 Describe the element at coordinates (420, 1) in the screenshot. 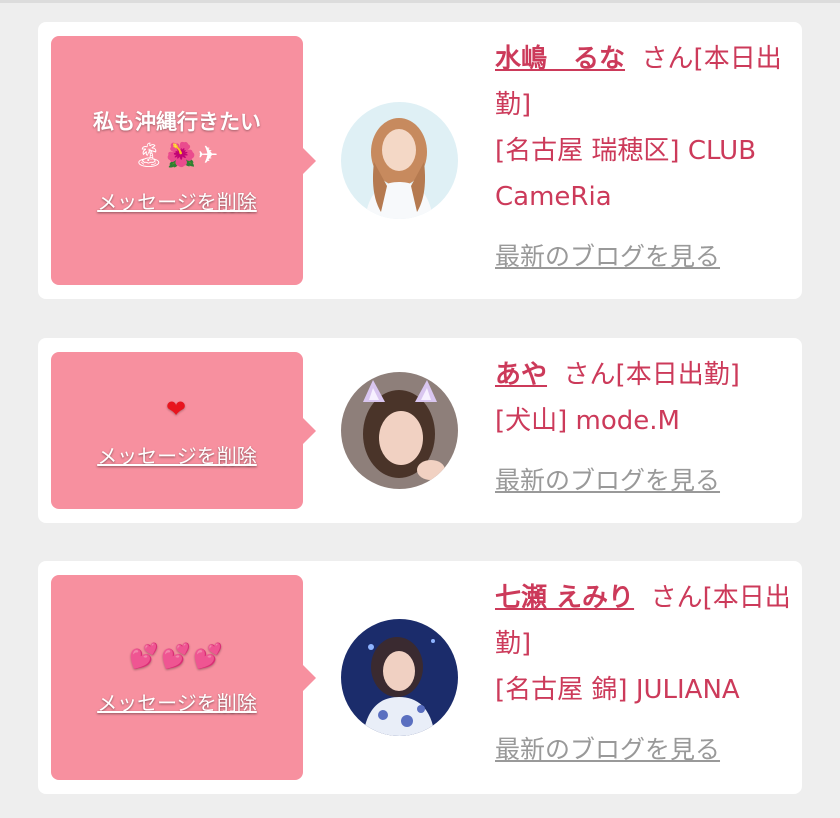

I see `top-divider` at that location.